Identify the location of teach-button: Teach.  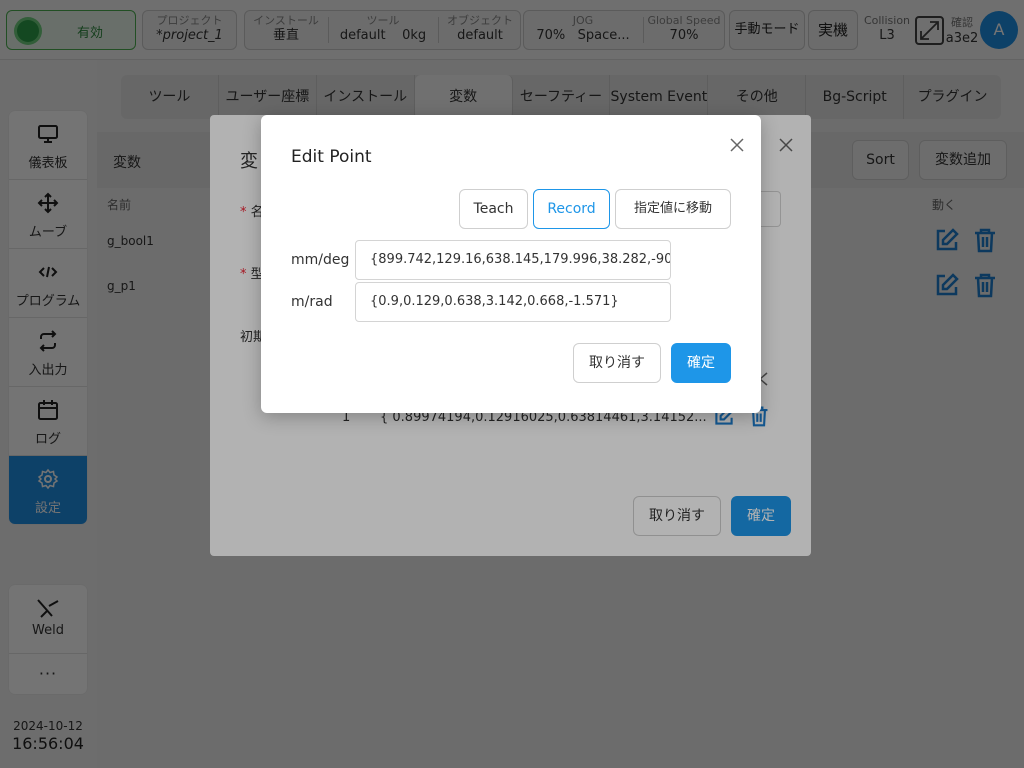
(493, 209).